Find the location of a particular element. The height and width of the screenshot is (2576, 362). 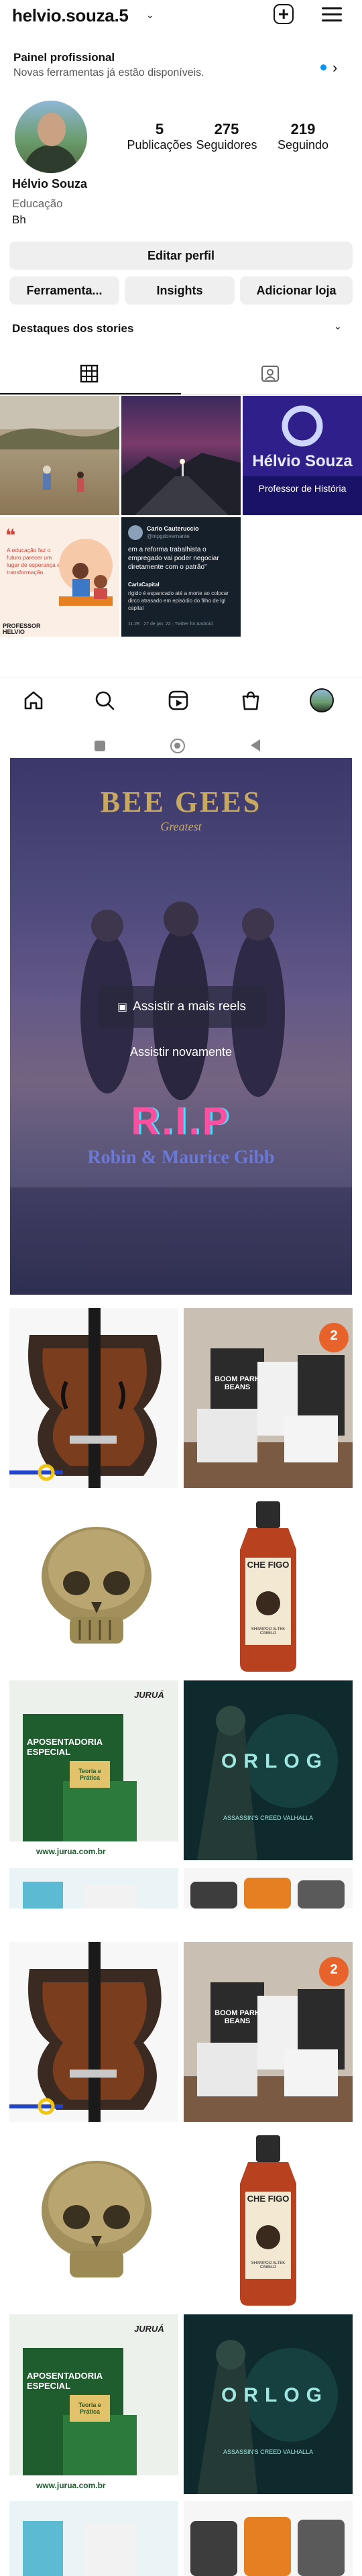

watch-more-reels-button: ▣ Assistir a mais reels is located at coordinates (181, 1007).